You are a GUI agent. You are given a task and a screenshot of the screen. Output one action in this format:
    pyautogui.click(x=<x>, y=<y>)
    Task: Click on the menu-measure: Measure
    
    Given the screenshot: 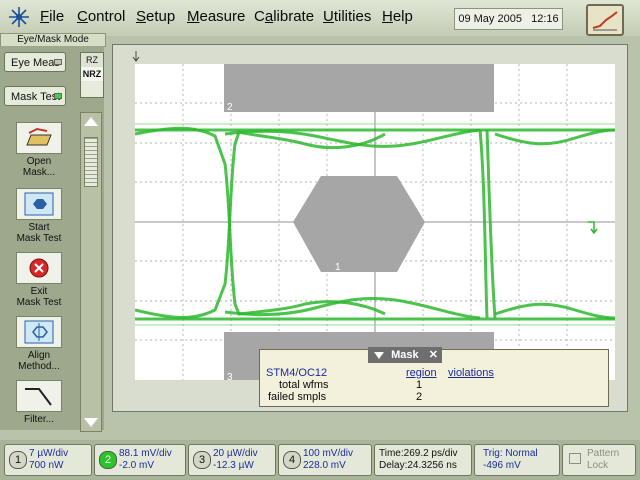 What is the action you would take?
    pyautogui.click(x=216, y=16)
    